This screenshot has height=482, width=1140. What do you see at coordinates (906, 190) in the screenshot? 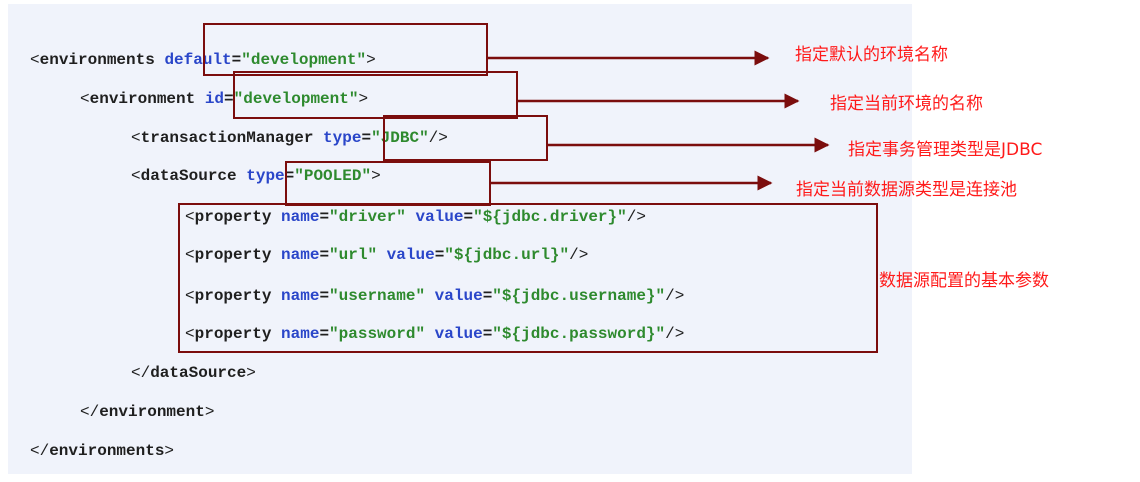
I see `note-ds-type: 指定当前数据源类型是连接池` at bounding box center [906, 190].